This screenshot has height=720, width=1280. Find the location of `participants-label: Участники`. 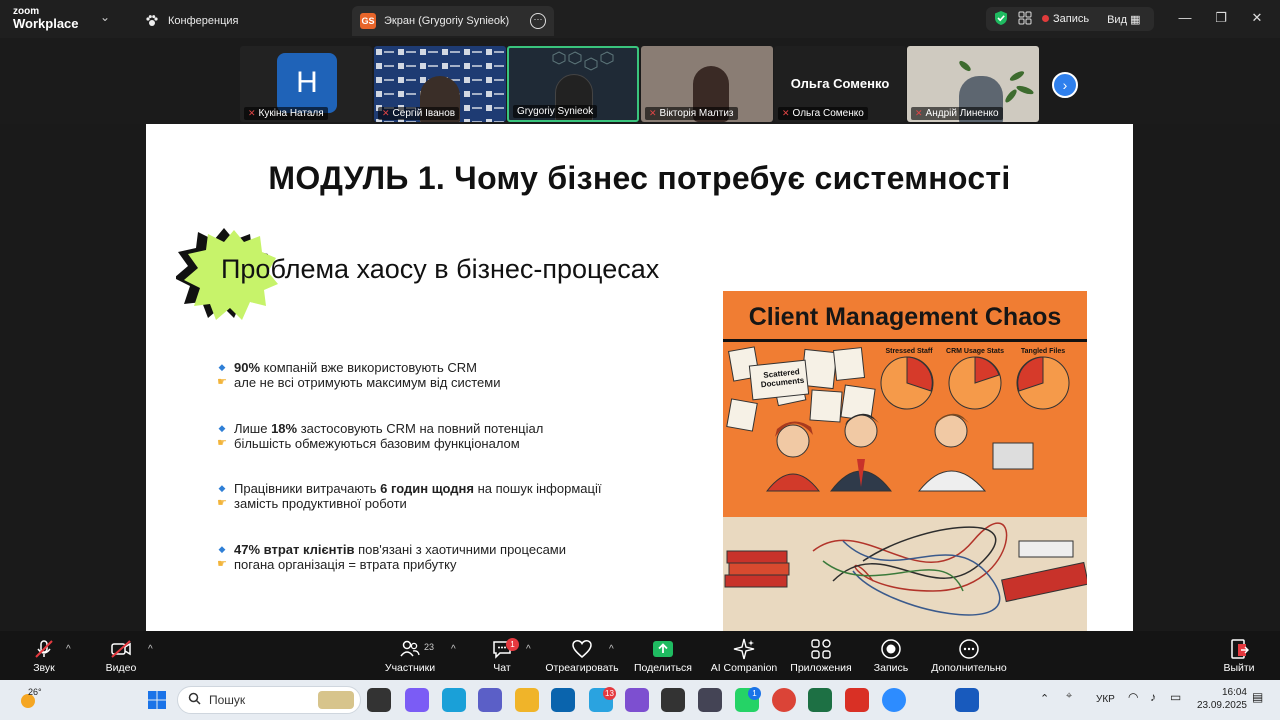

participants-label: Участники is located at coordinates (410, 668).